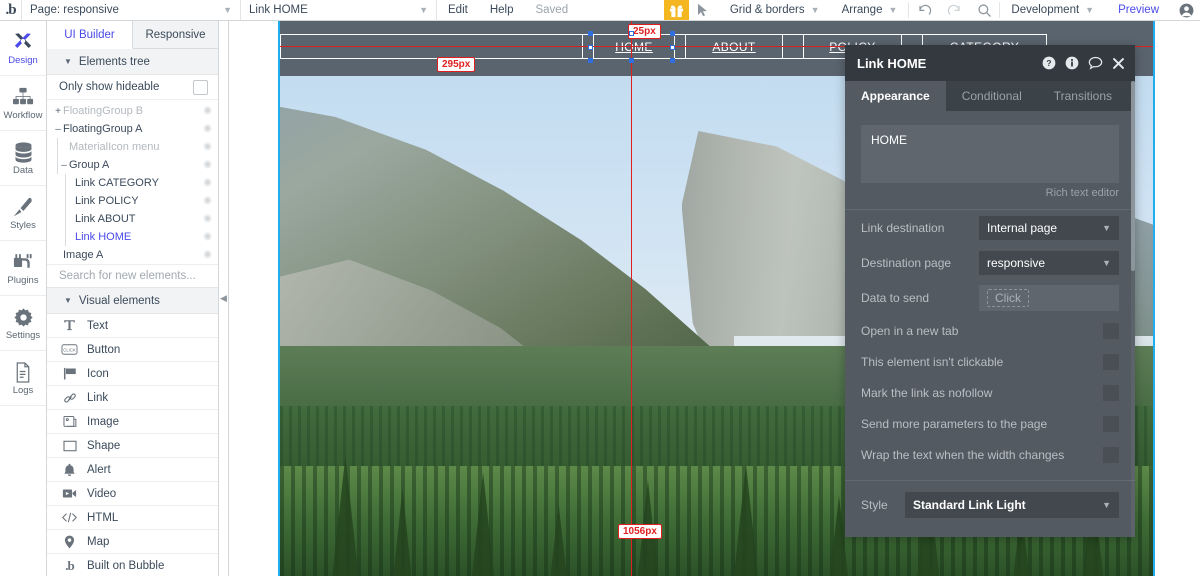  Describe the element at coordinates (132, 255) in the screenshot. I see `tree-row: Image A ◉` at that location.